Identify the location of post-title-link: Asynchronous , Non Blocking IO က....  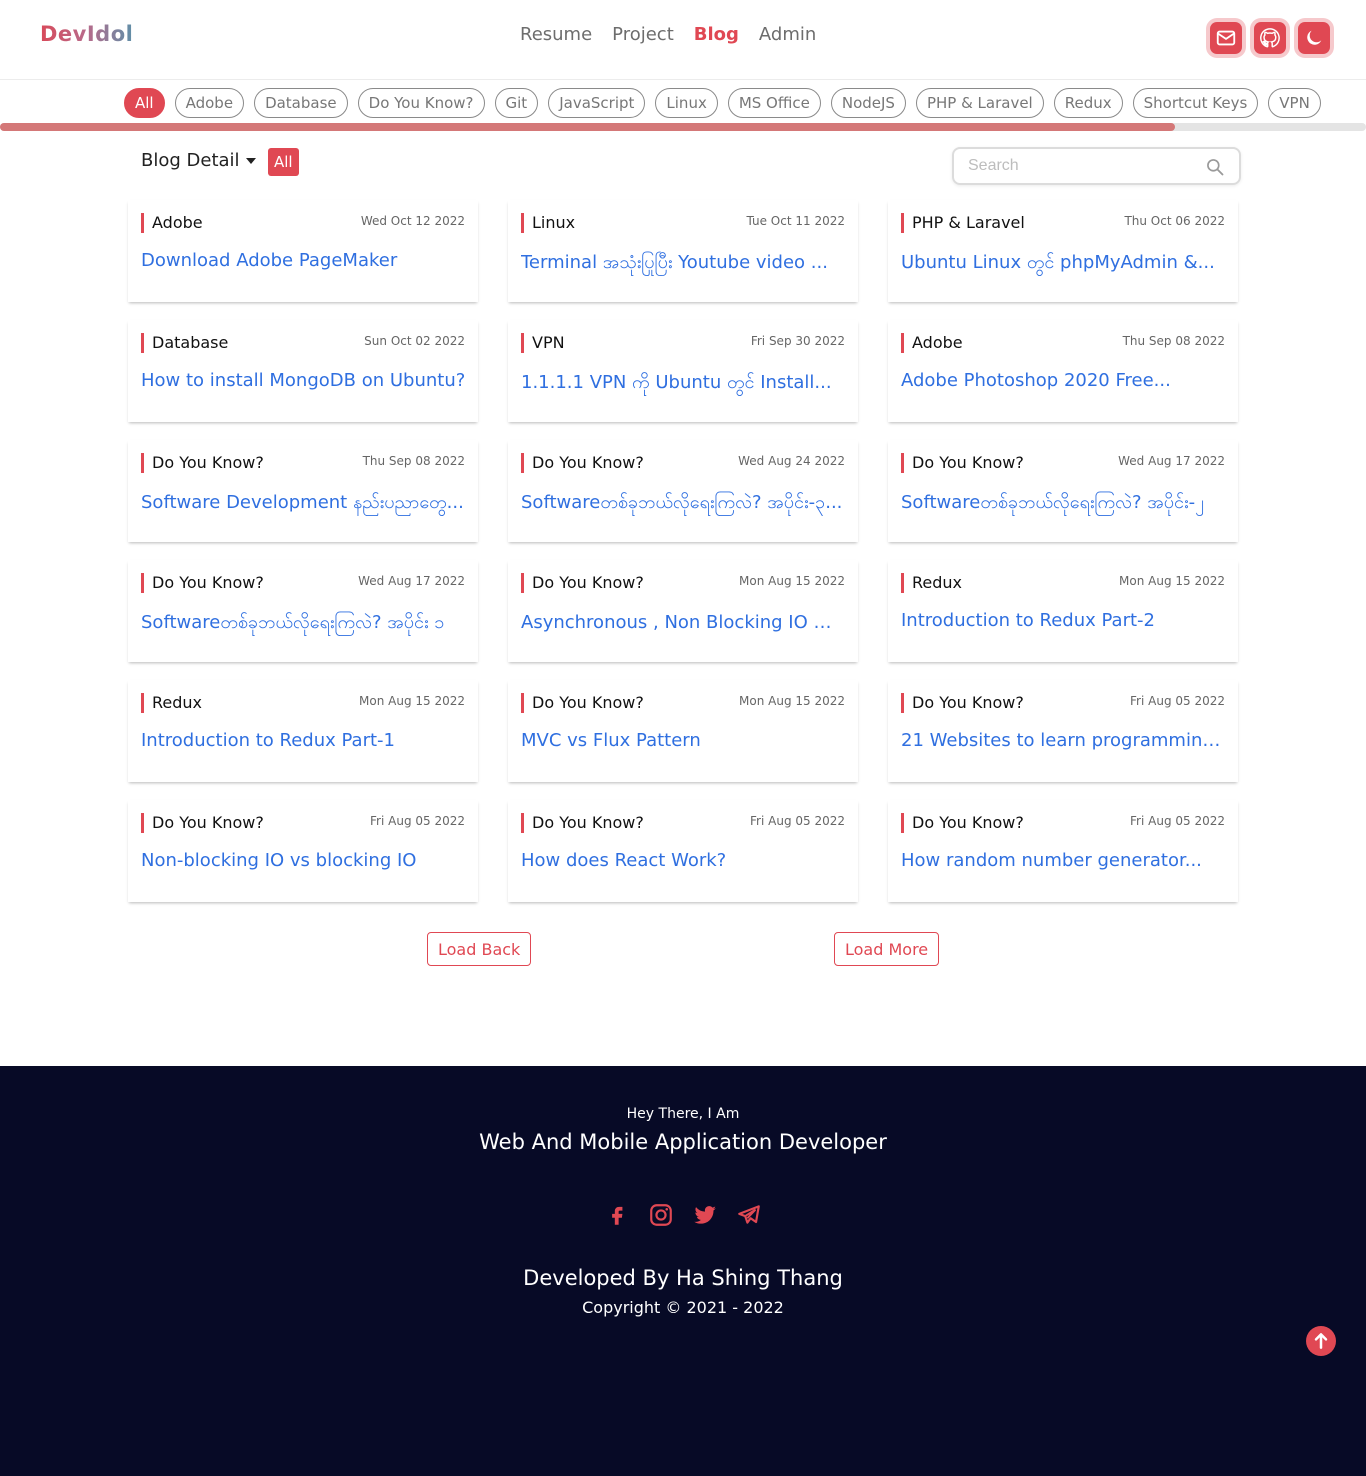
(684, 623).